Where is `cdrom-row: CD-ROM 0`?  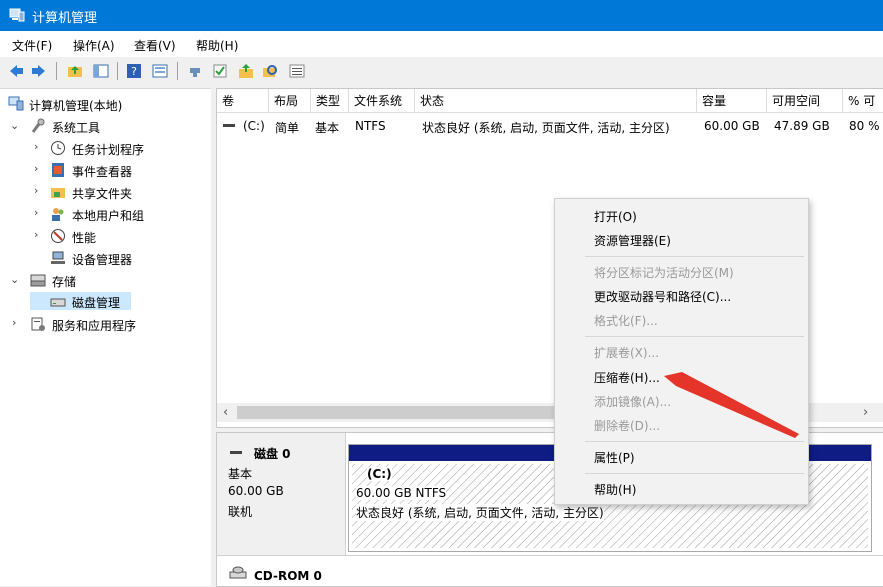 cdrom-row: CD-ROM 0 is located at coordinates (550, 572).